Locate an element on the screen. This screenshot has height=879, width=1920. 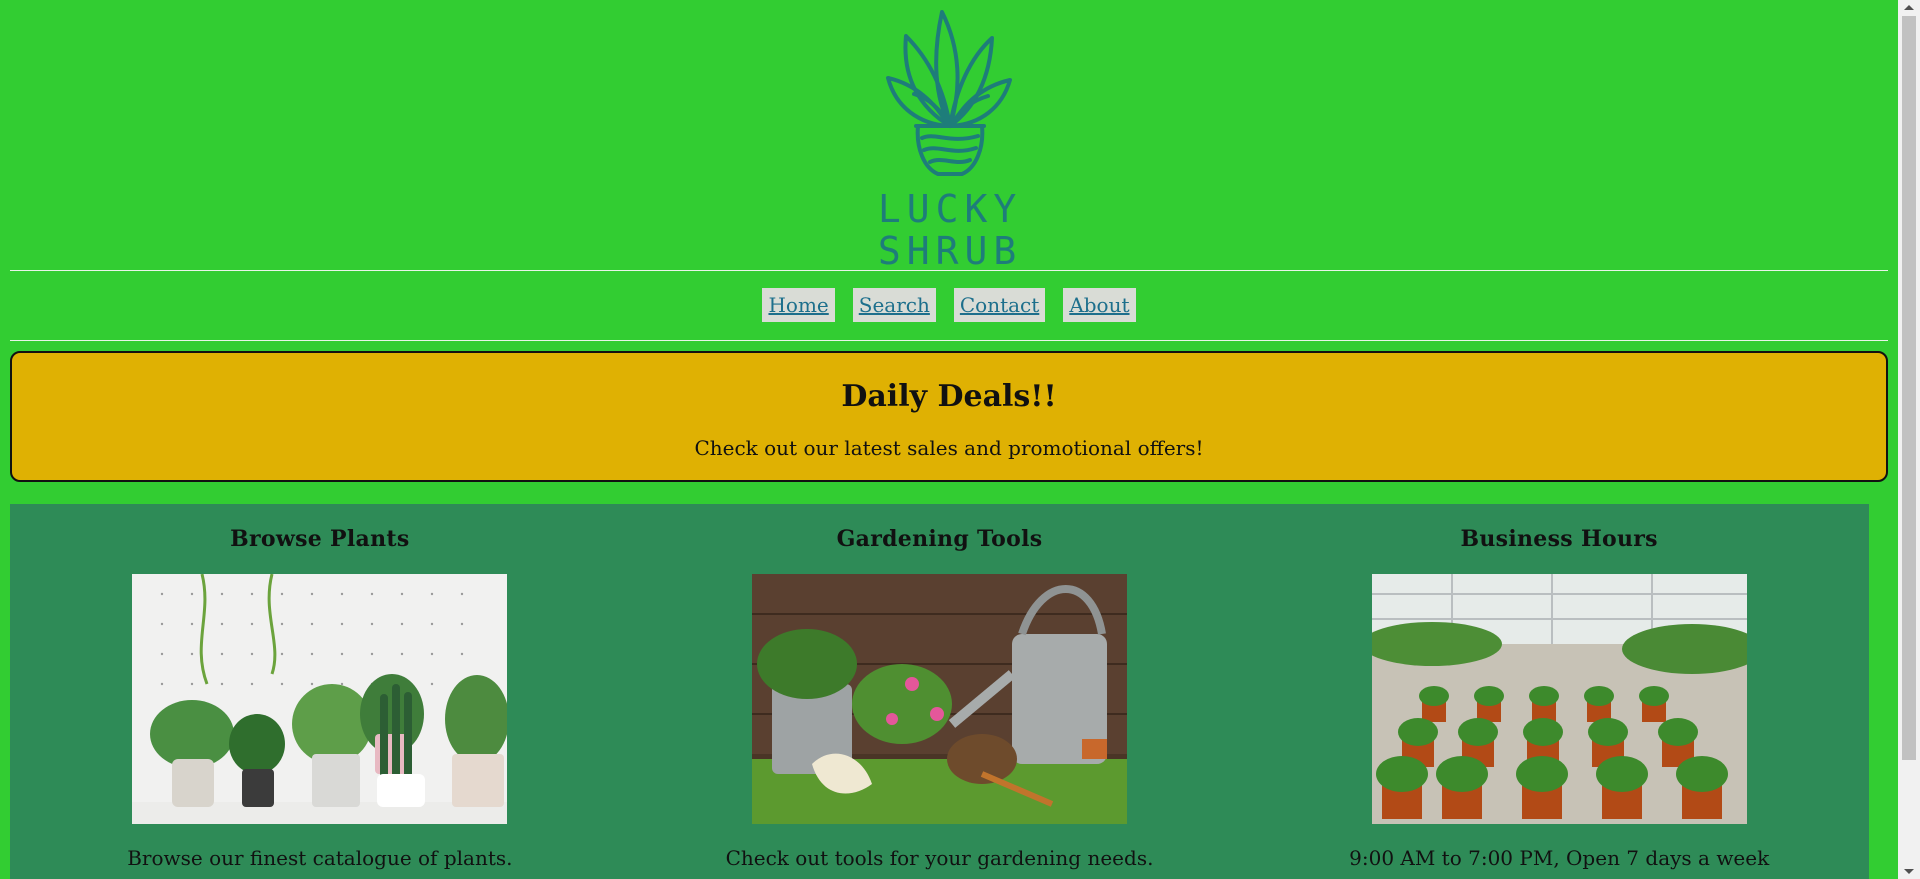
feature-title: Browse Plants is located at coordinates (320, 539).